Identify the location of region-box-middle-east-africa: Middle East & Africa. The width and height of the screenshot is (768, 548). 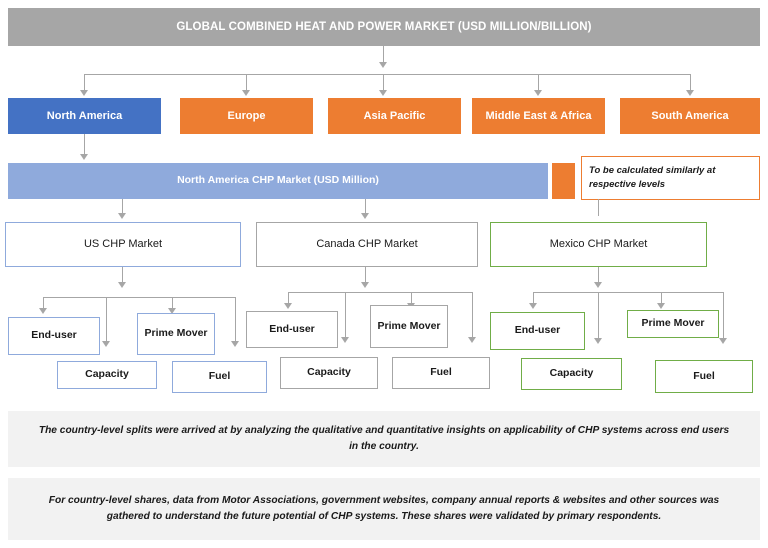
(538, 116).